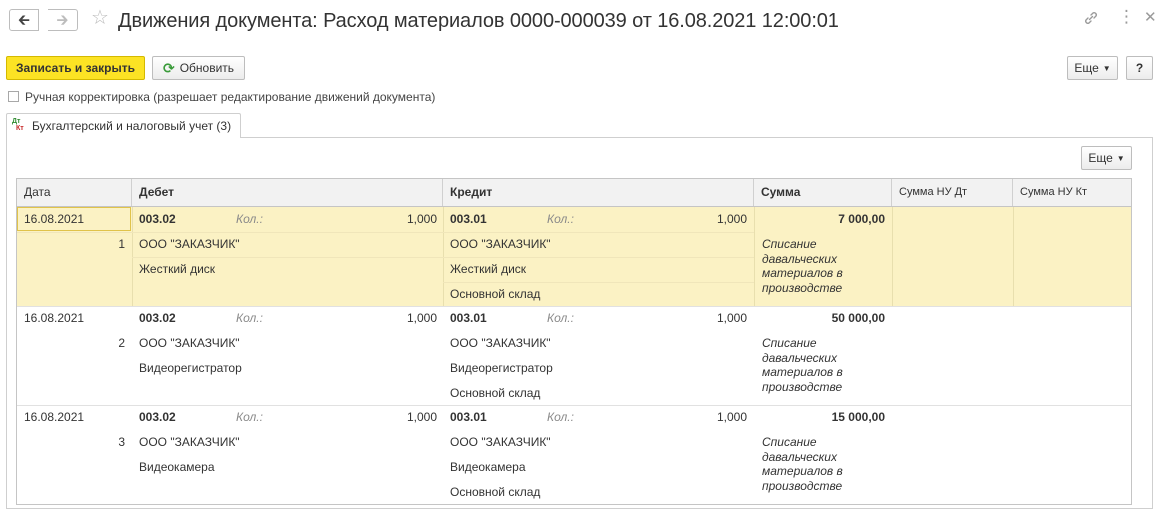 This screenshot has width=1161, height=511. I want to click on forward-arrow-icon: 🡲, so click(62, 20).